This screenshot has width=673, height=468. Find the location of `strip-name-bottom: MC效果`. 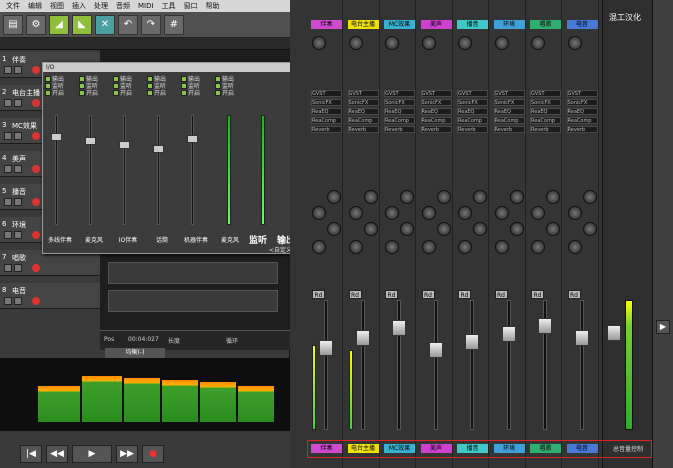

strip-name-bottom: MC效果 is located at coordinates (399, 448).